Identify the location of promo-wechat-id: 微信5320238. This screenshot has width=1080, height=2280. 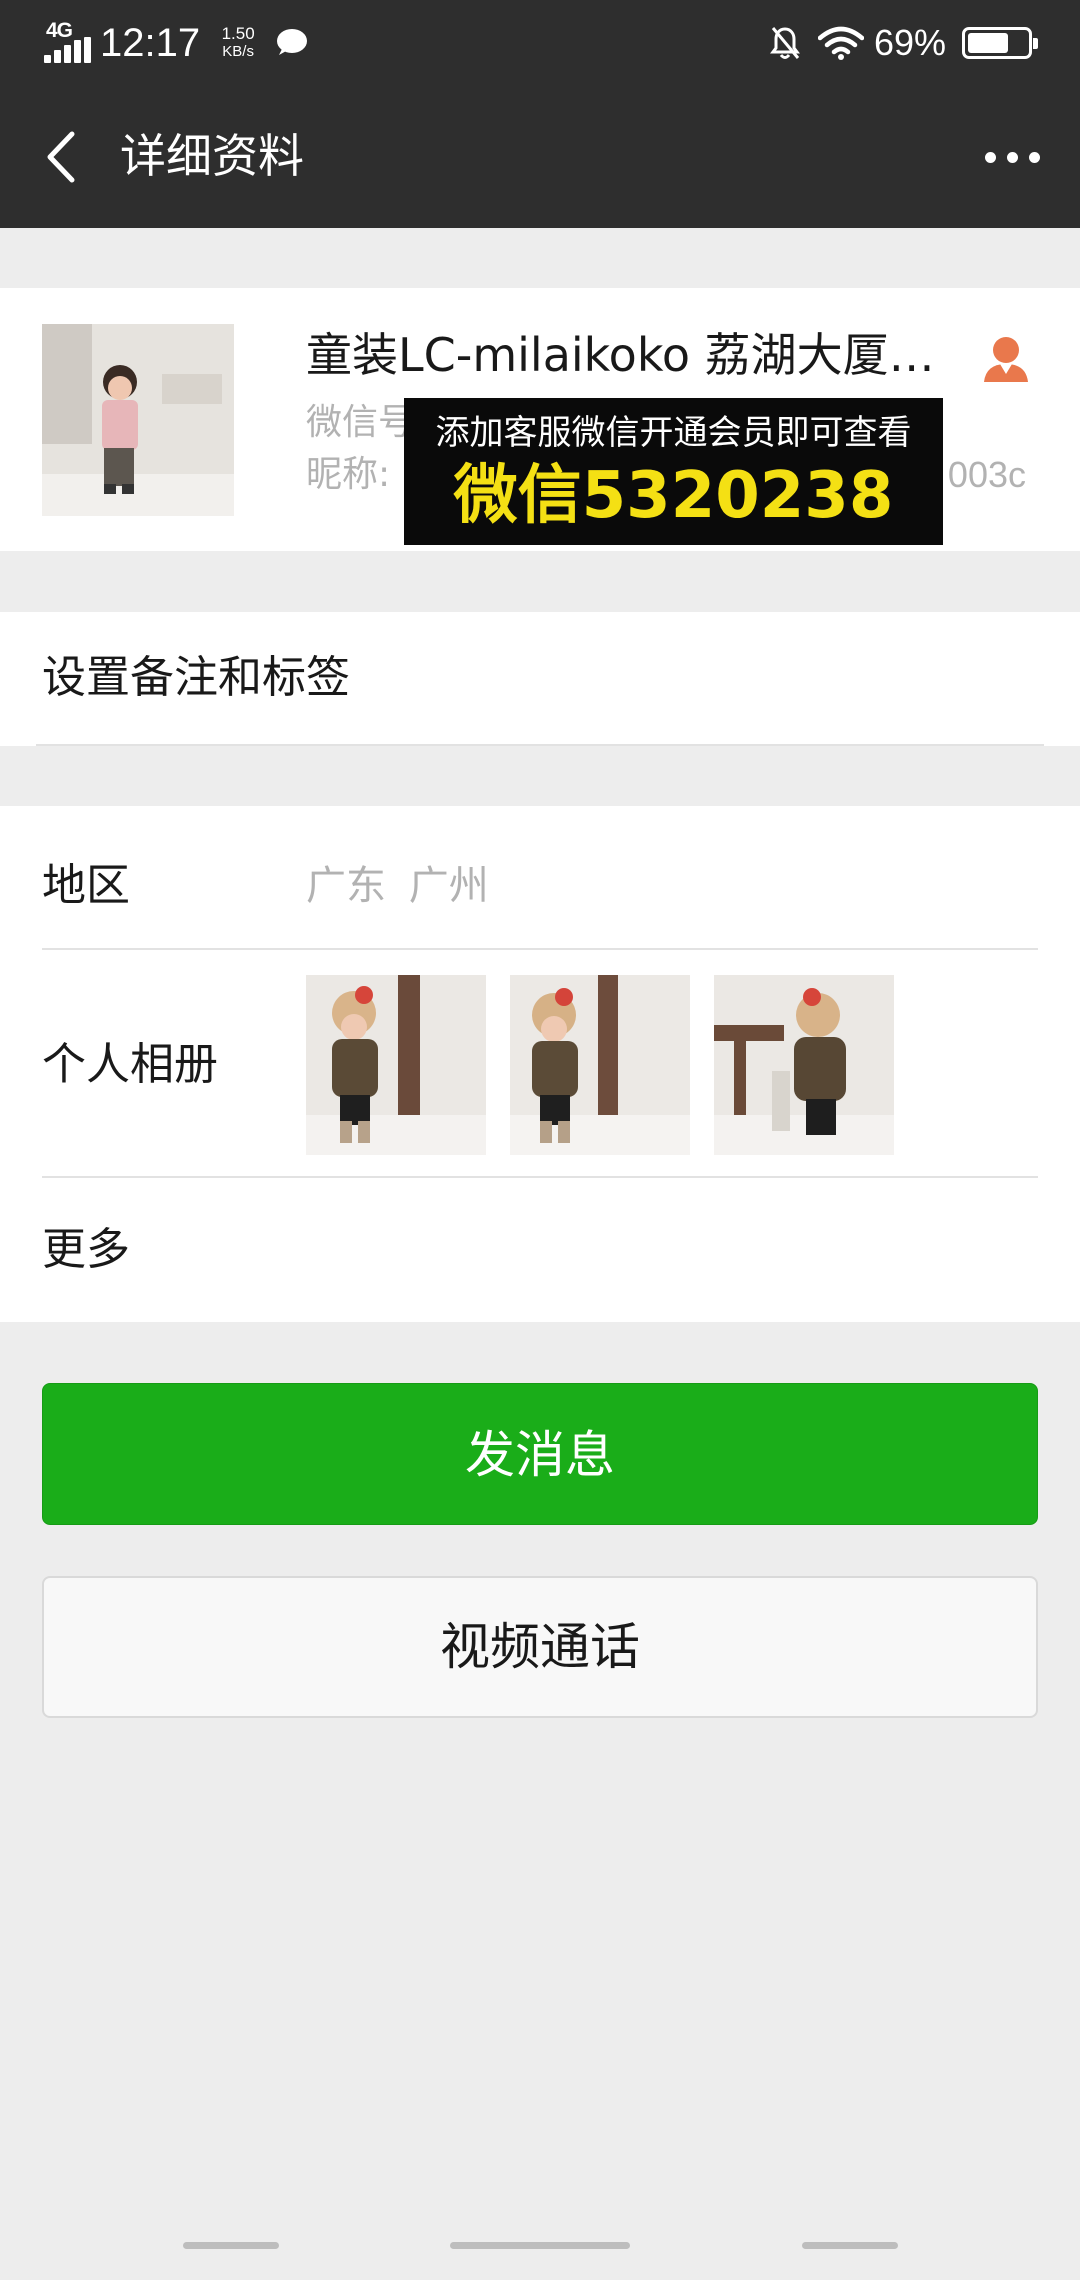
(673, 496).